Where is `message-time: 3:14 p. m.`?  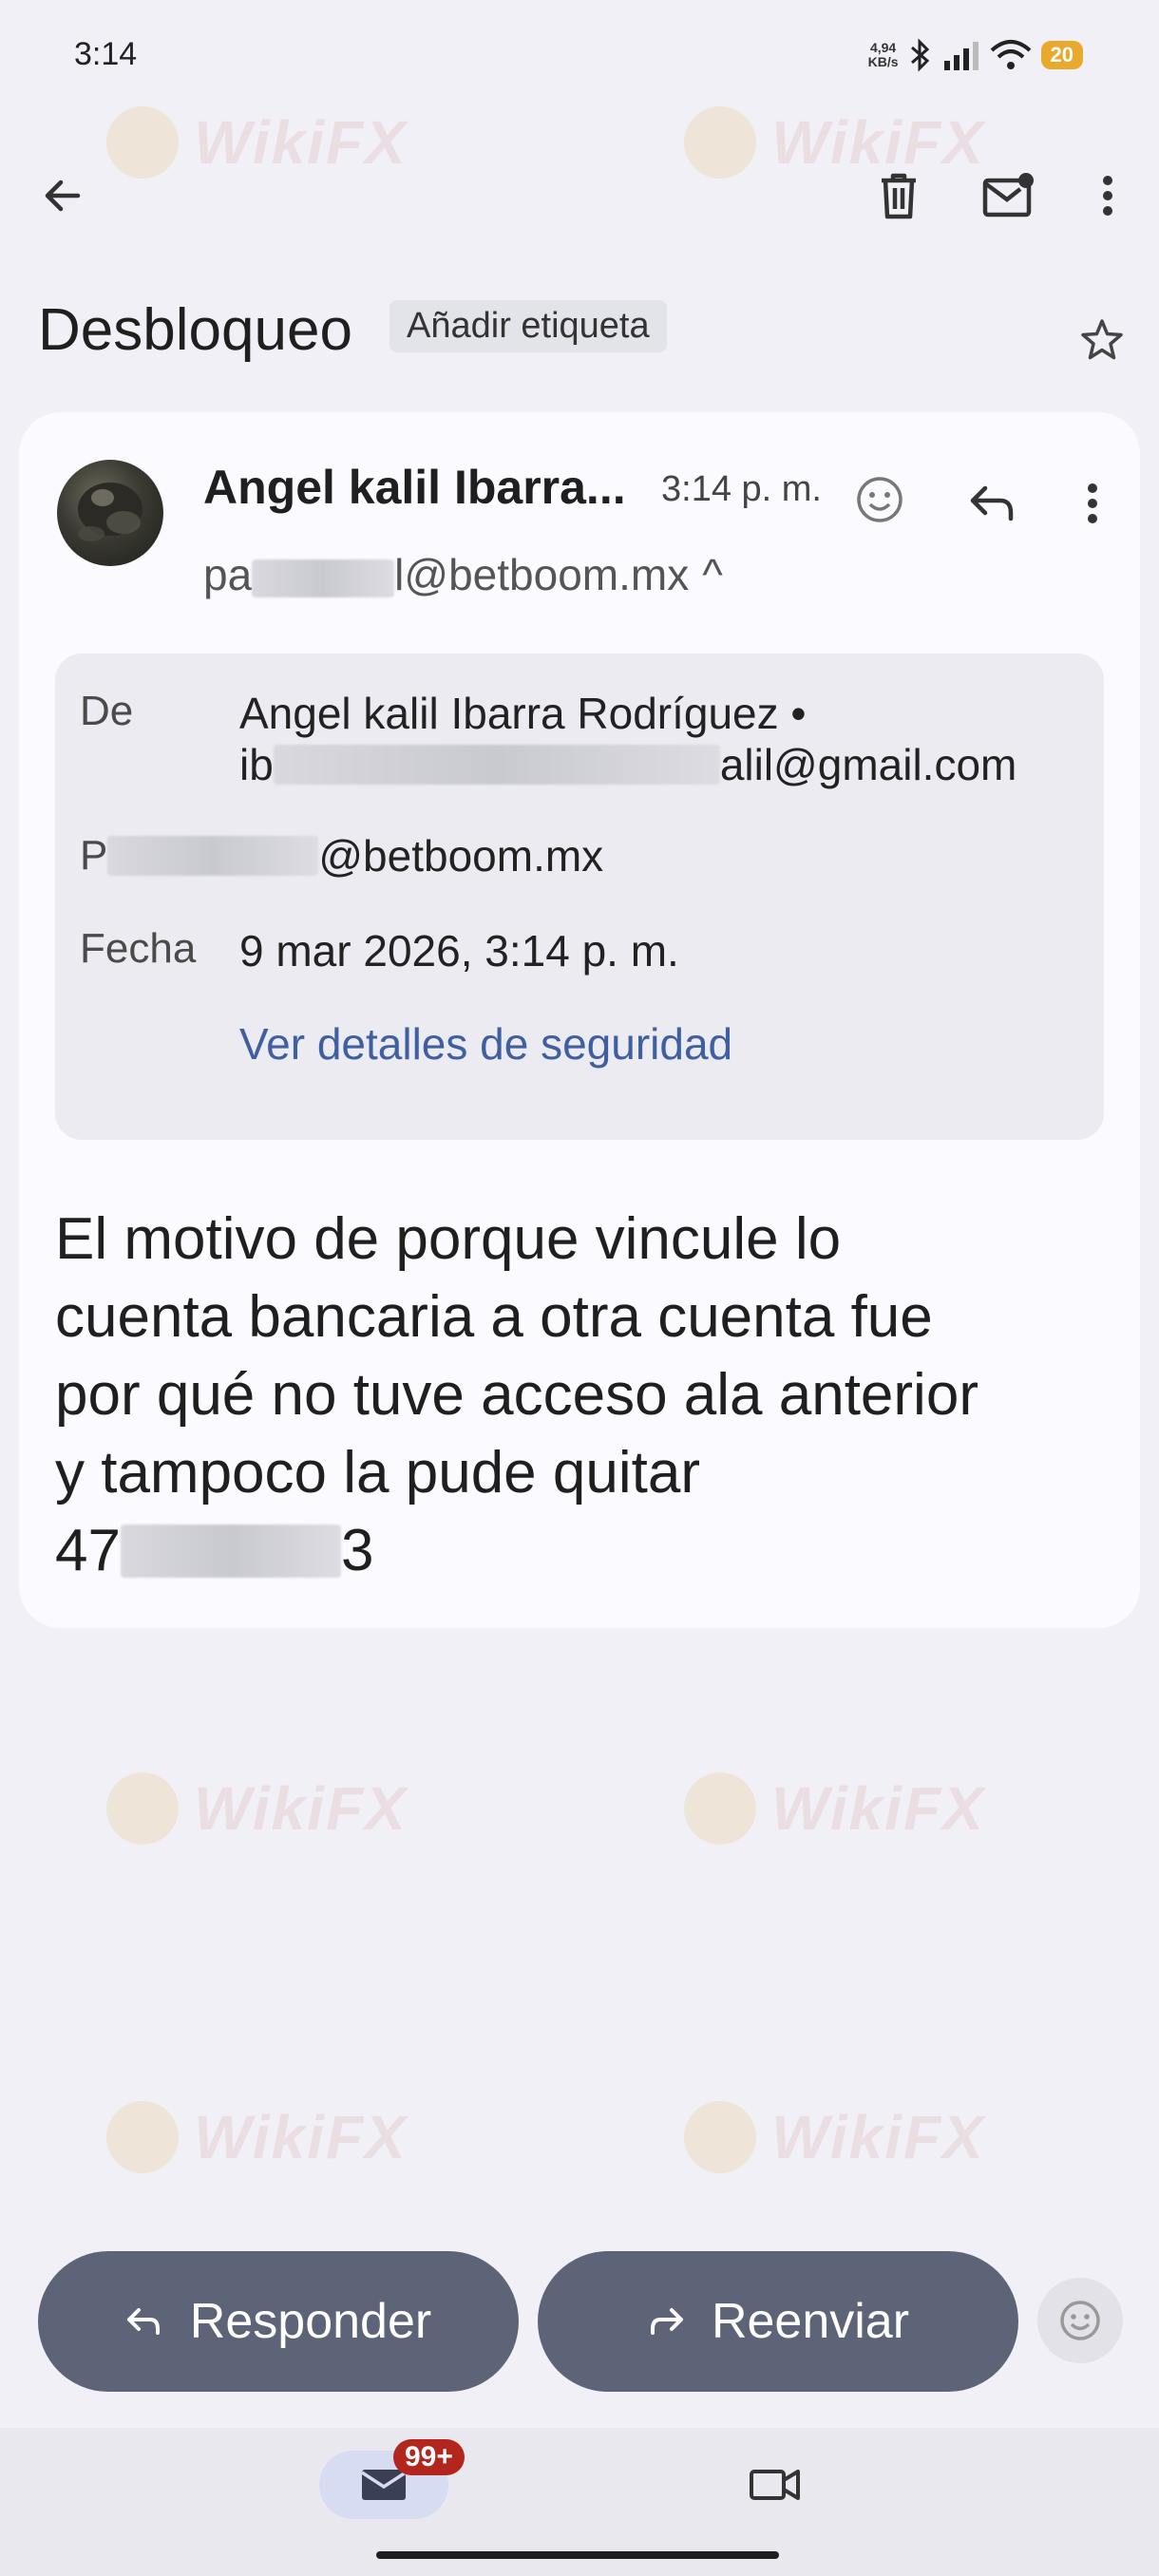 message-time: 3:14 p. m. is located at coordinates (741, 489).